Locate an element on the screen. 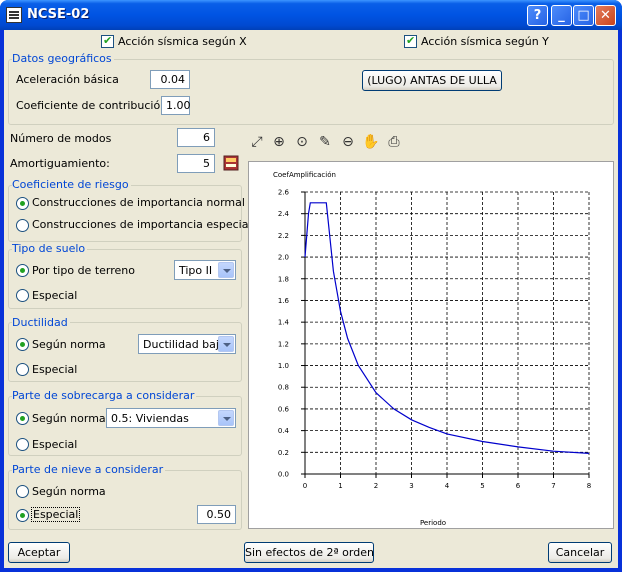 This screenshot has height=572, width=622. nieve-norma-radio is located at coordinates (22, 491).